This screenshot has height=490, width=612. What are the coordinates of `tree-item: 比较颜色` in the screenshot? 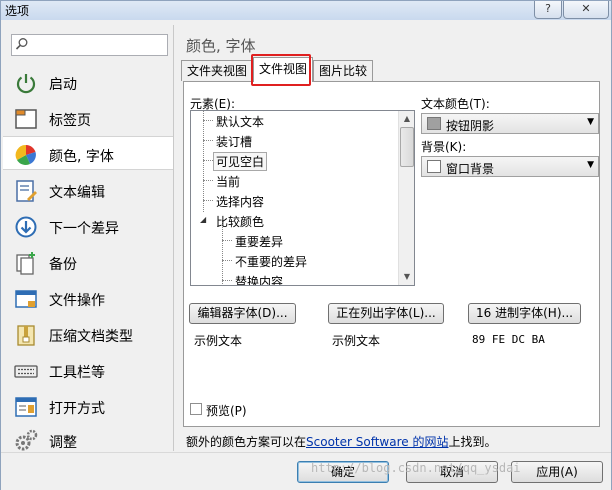 It's located at (240, 221).